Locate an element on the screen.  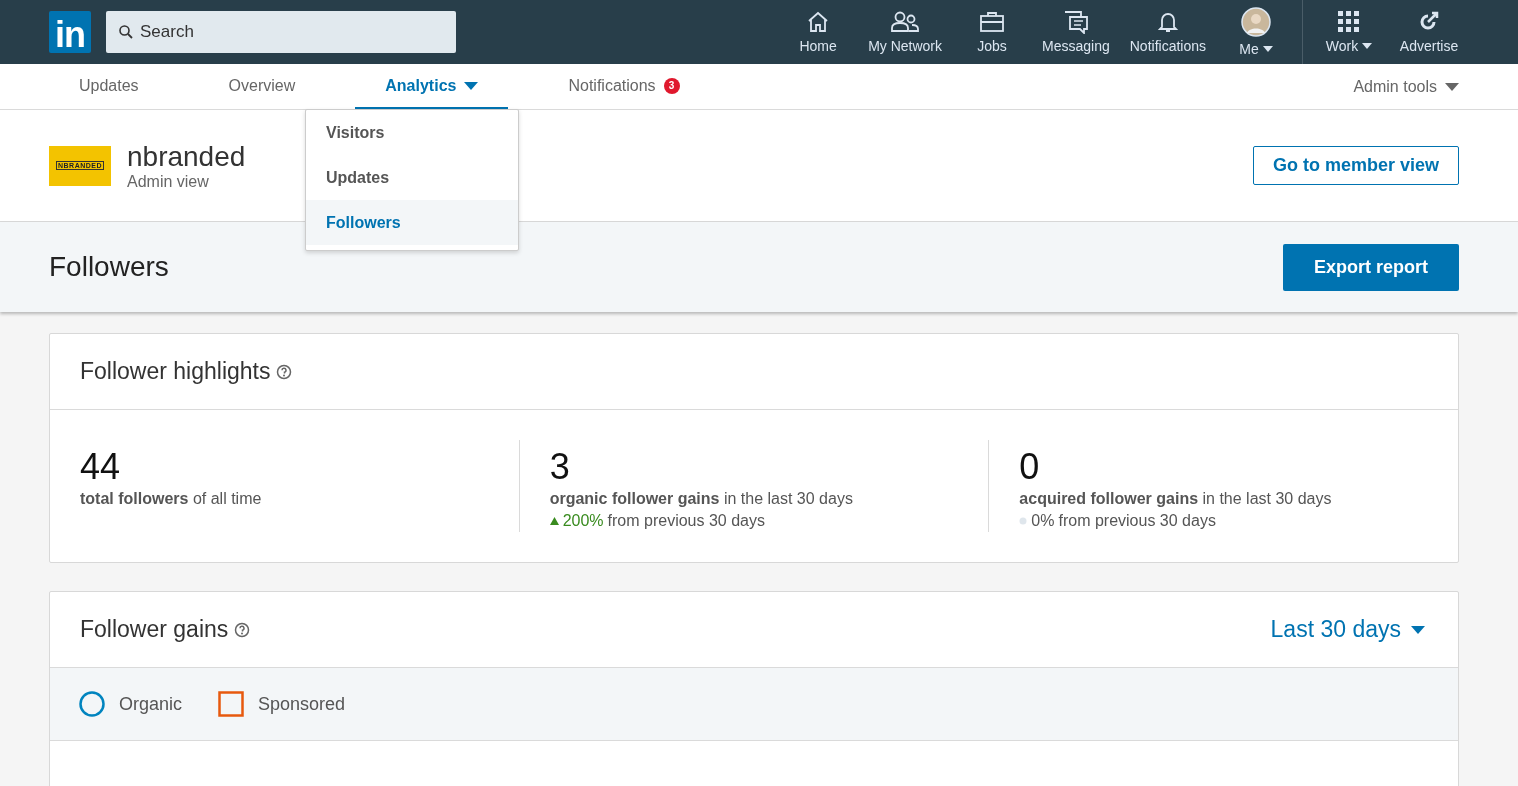
legend-label: Sponsored is located at coordinates (302, 704).